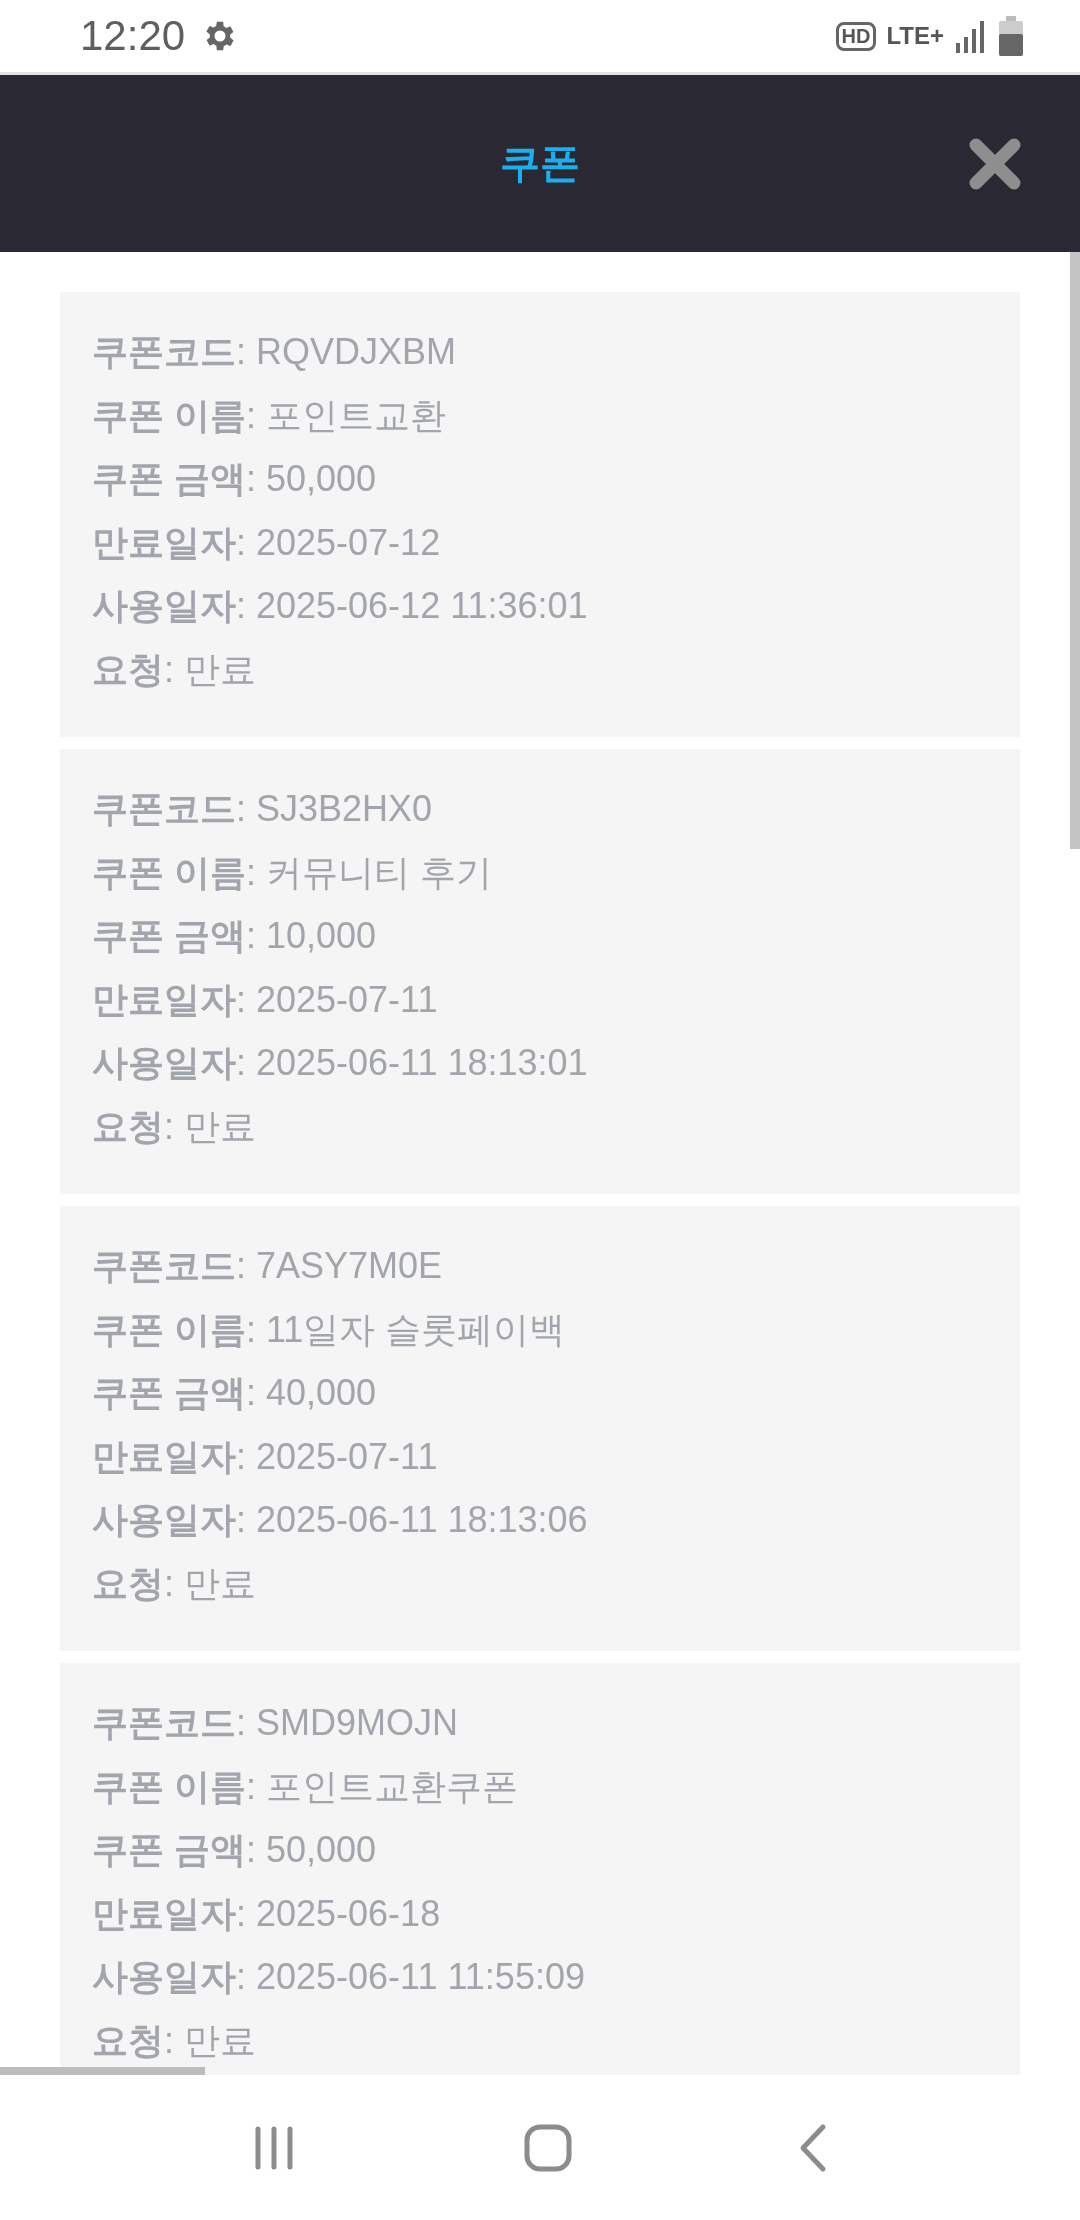 The width and height of the screenshot is (1080, 2220). Describe the element at coordinates (267, 542) in the screenshot. I see `coupon-detail: 만료일자: 2025-07-12` at that location.